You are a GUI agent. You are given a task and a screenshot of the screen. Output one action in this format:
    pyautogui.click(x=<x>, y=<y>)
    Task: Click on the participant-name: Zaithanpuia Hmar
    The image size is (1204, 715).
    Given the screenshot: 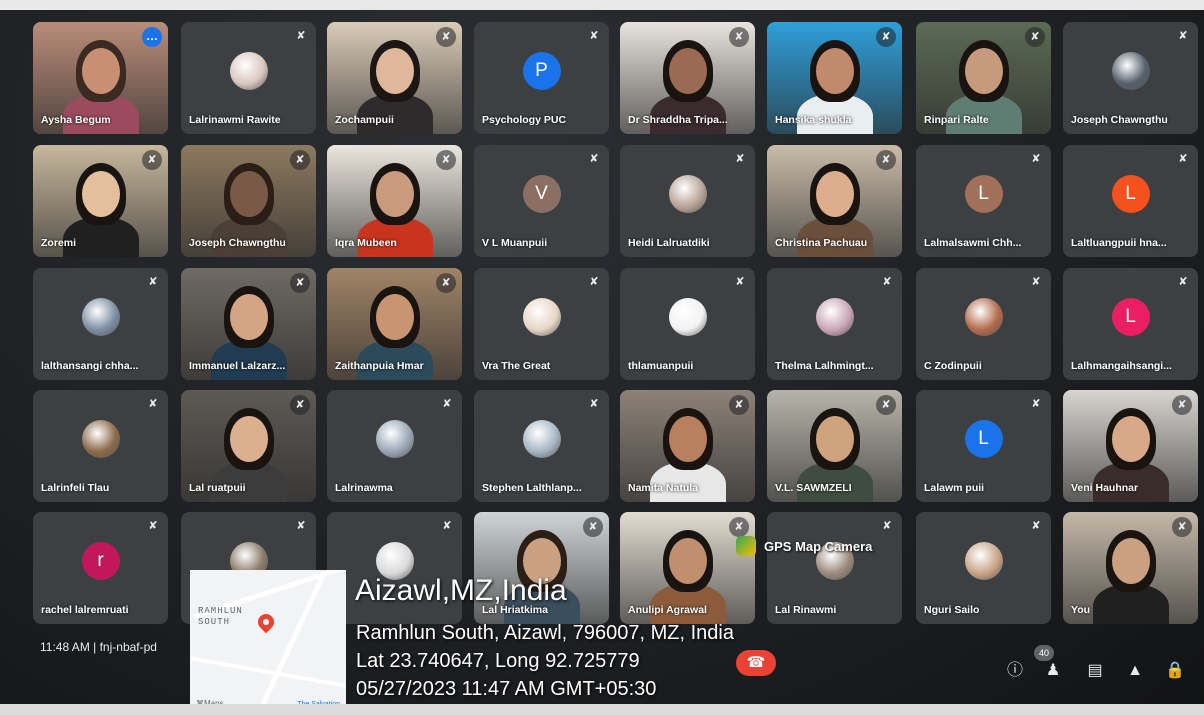 What is the action you would take?
    pyautogui.click(x=379, y=366)
    